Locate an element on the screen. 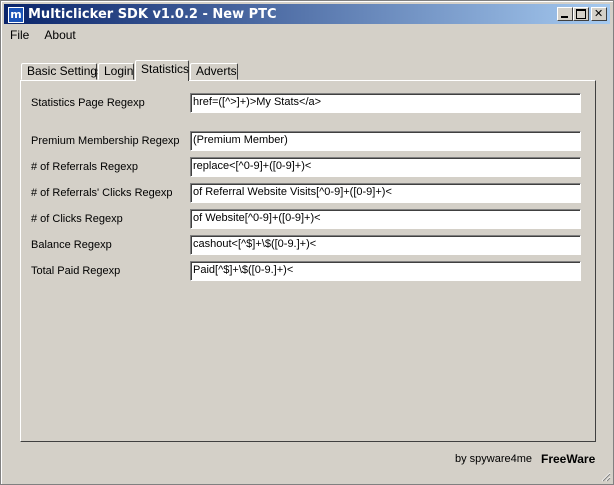 The height and width of the screenshot is (485, 614). field-row: Total Paid Regexp Paid[^$]+\$([0-9.]+)< is located at coordinates (308, 271).